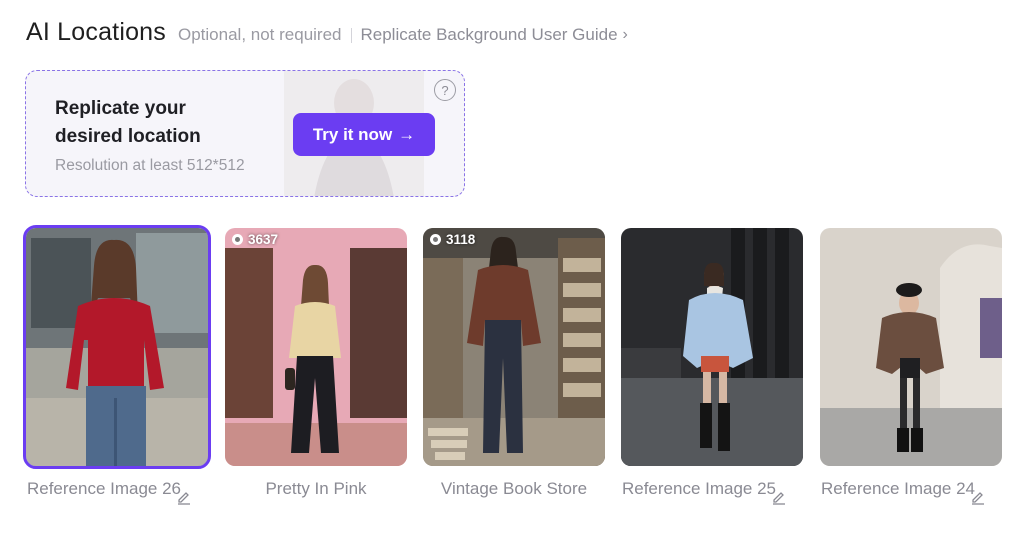 This screenshot has height=535, width=1024. What do you see at coordinates (445, 90) in the screenshot?
I see `question-icon: ?` at bounding box center [445, 90].